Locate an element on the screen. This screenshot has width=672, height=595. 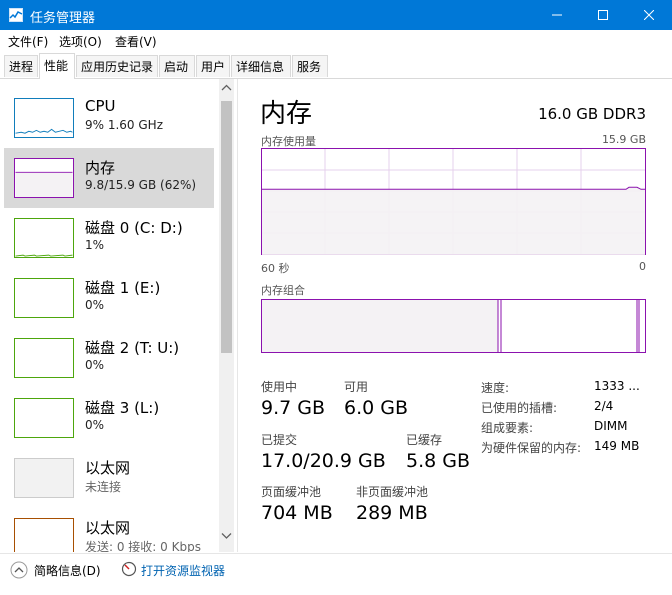
sidebar-item-value: 9.8/15.9 GB (62%) is located at coordinates (141, 185).